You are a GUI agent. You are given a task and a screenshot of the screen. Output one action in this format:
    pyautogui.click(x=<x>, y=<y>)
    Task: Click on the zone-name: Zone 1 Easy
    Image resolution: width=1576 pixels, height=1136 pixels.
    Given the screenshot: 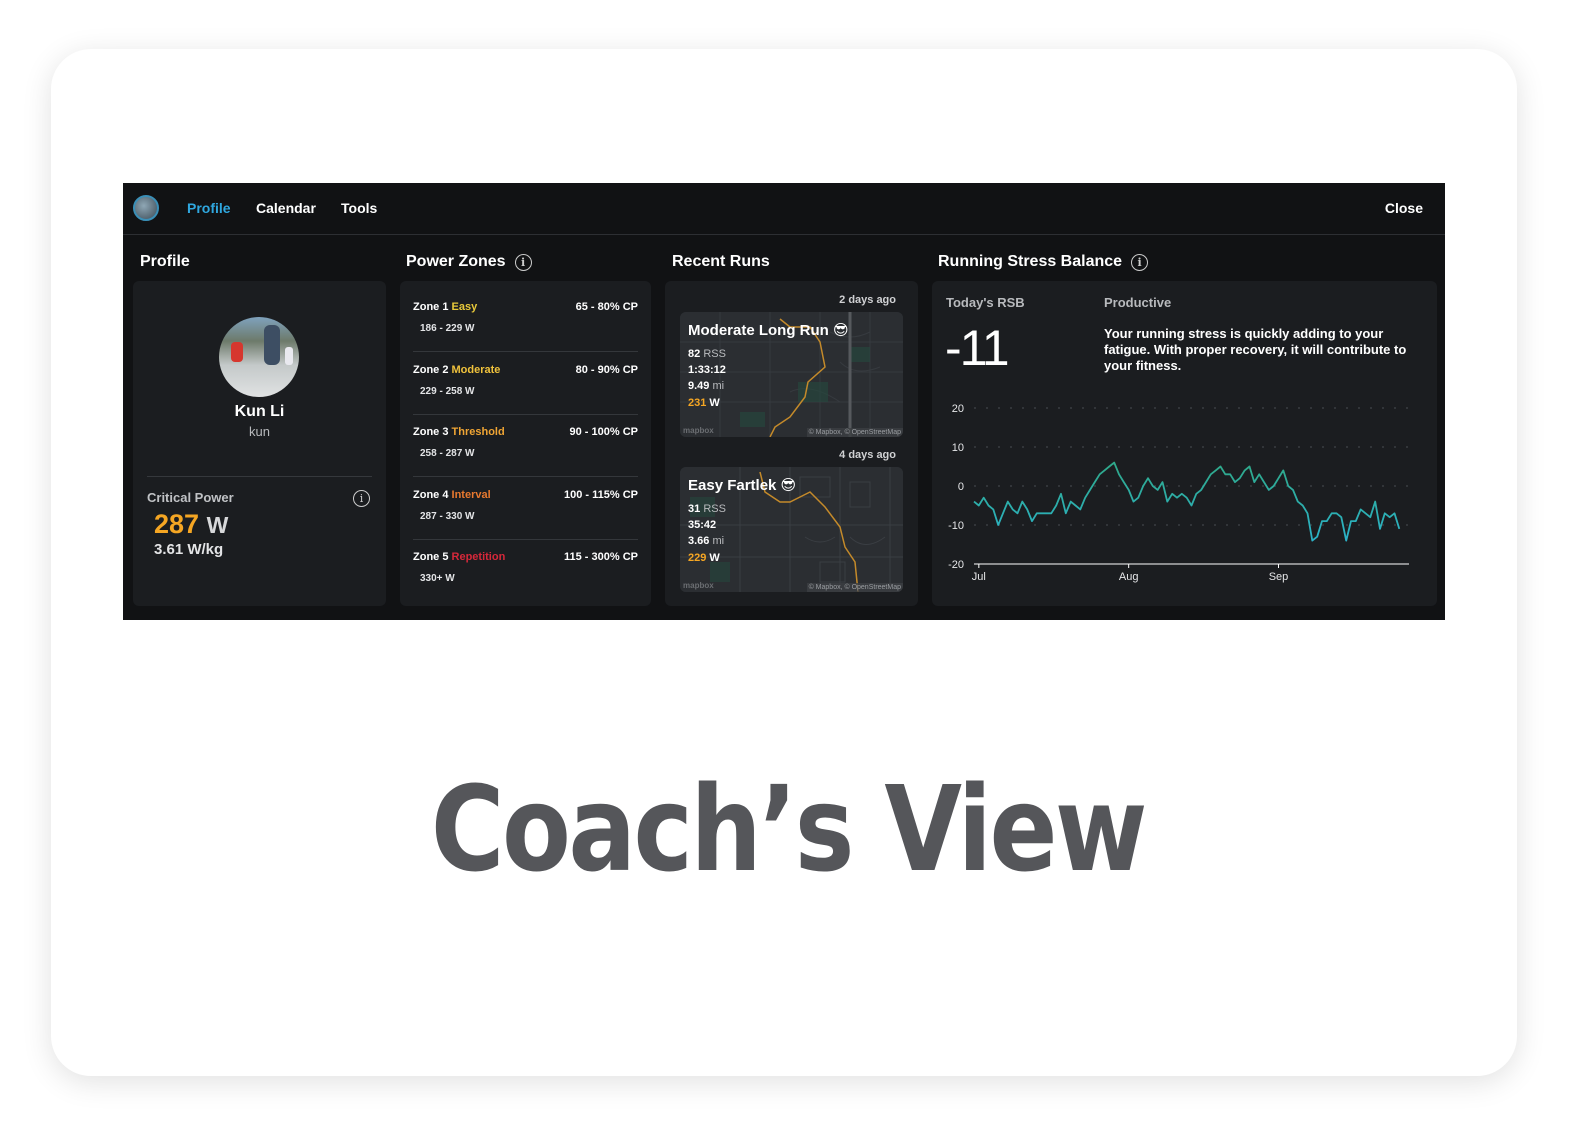 What is the action you would take?
    pyautogui.click(x=445, y=307)
    